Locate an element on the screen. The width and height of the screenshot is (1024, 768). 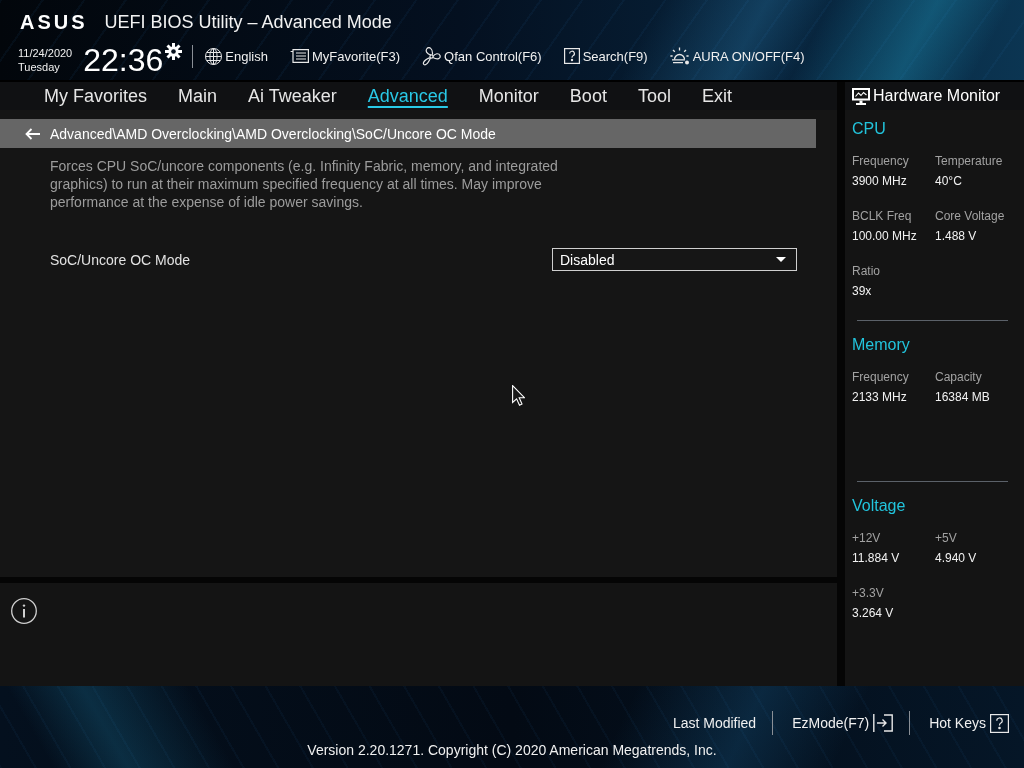
version-text: Version 2.20.1271. Copyright (C) 2020 American Megatrends, Inc. is located at coordinates (512, 750).